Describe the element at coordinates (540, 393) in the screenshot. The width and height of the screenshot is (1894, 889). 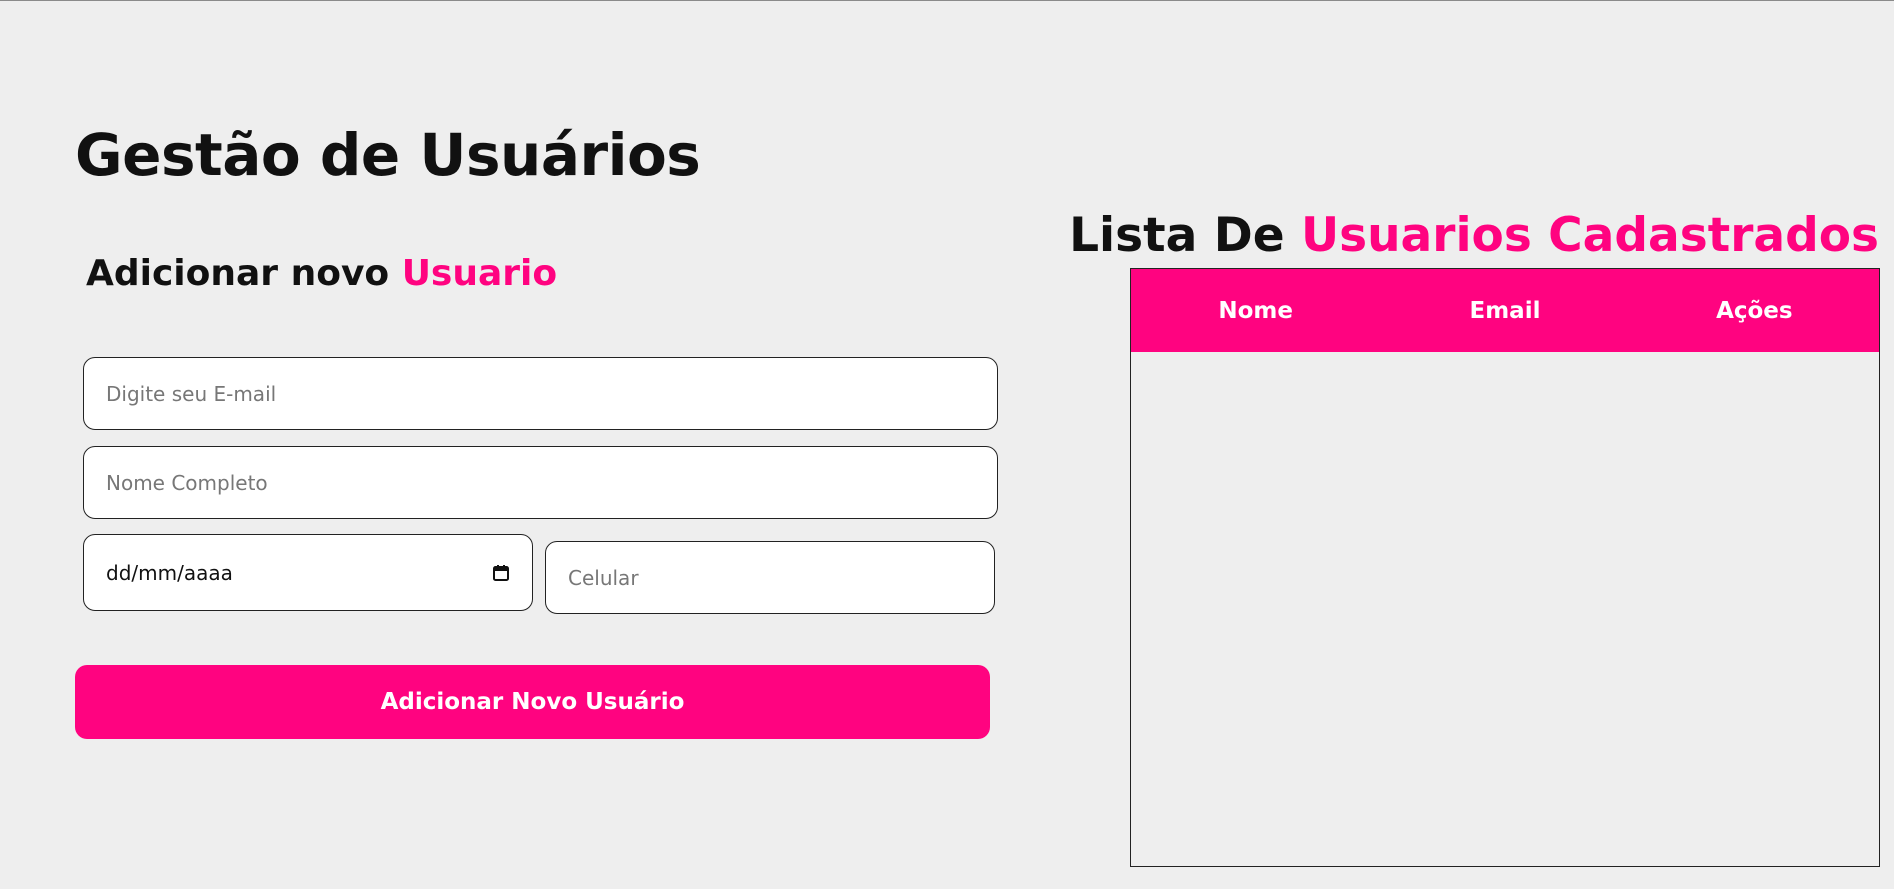
I see `email-field` at that location.